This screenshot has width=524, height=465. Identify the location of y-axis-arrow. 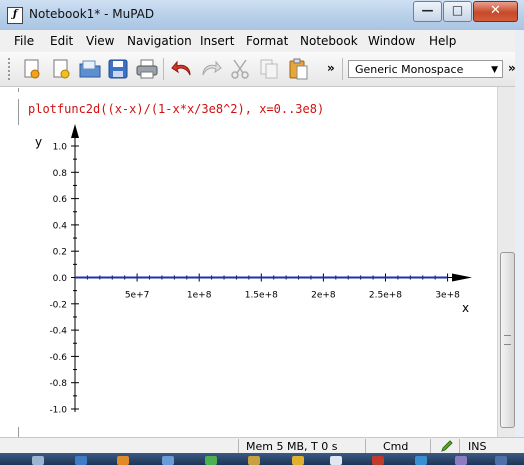
(75, 131).